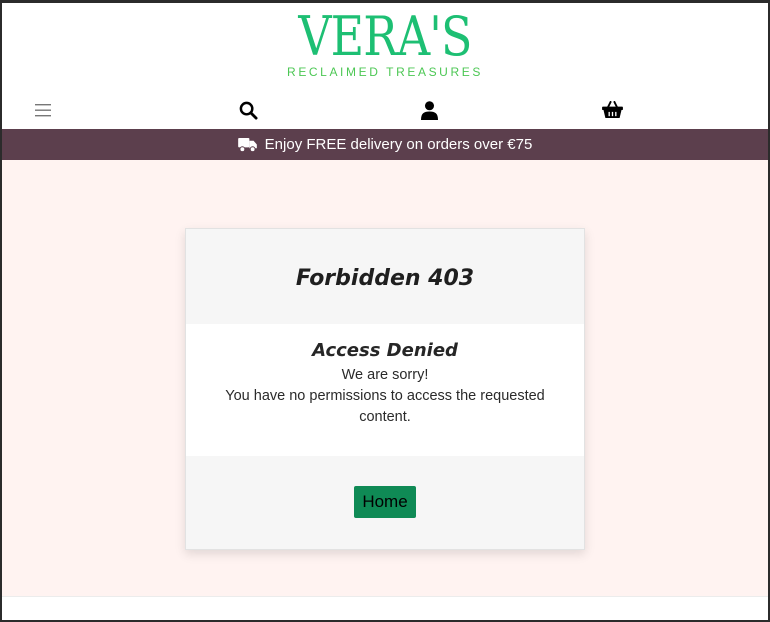  I want to click on account-button, so click(429, 110).